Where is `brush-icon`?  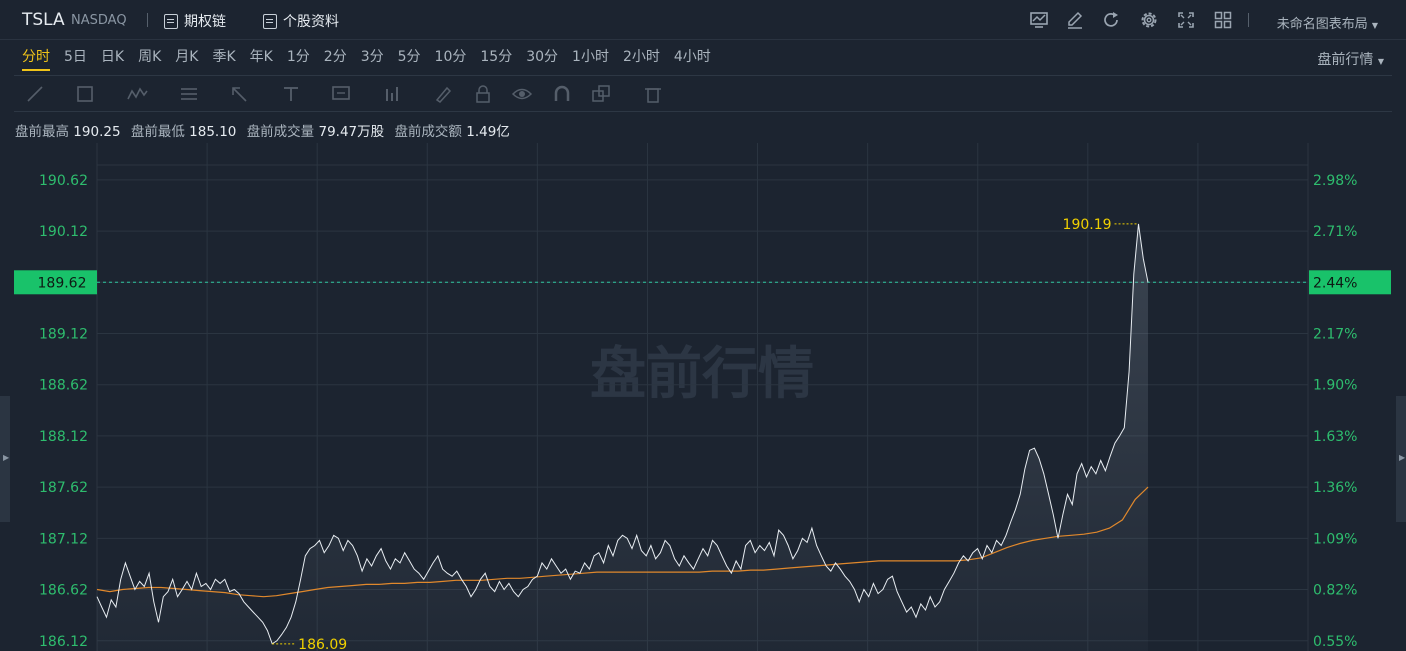 brush-icon is located at coordinates (443, 94).